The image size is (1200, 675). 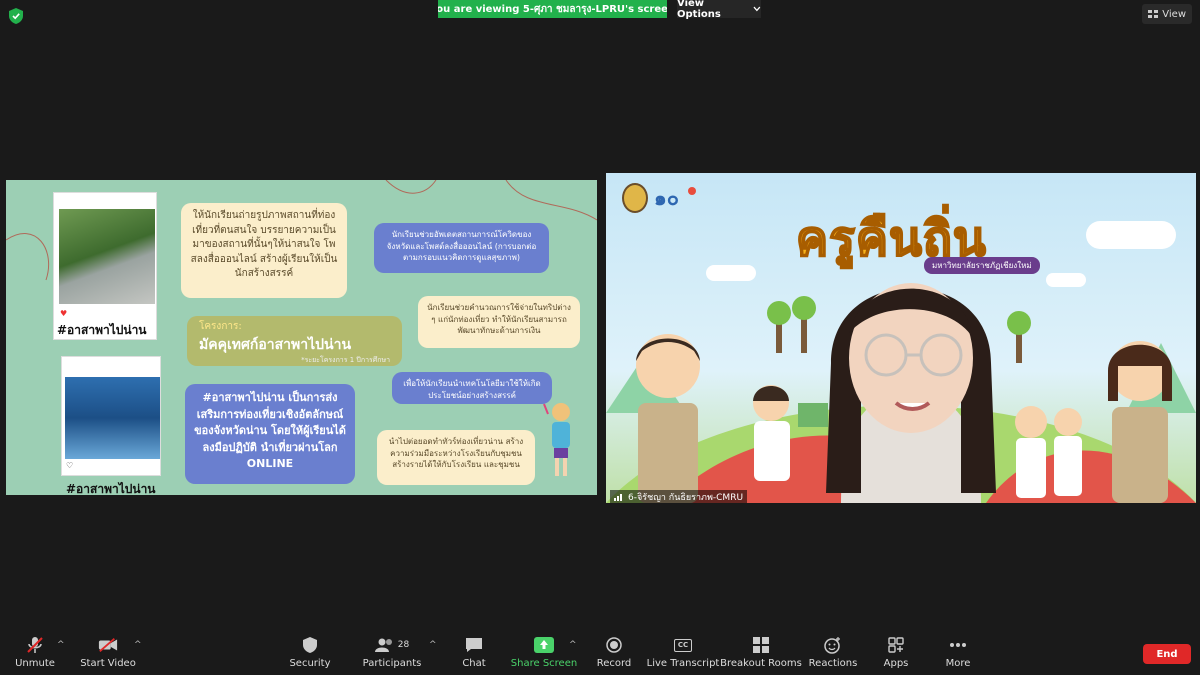 I want to click on encryption-shield-icon, so click(x=16, y=16).